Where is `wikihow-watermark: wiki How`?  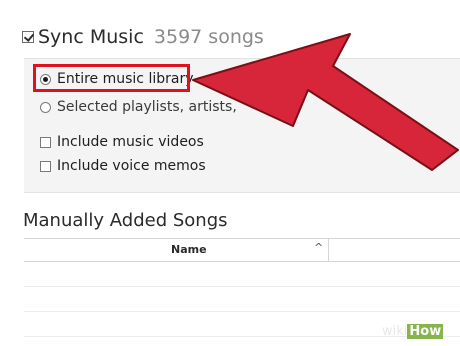 wikihow-watermark: wiki How is located at coordinates (413, 331).